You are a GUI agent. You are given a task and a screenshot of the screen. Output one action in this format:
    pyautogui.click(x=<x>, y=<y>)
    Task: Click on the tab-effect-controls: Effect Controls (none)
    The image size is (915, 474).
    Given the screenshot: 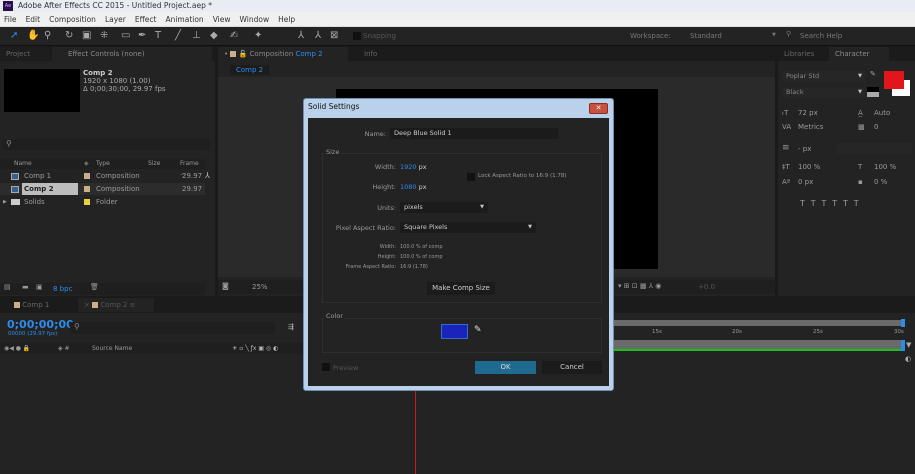 What is the action you would take?
    pyautogui.click(x=132, y=54)
    